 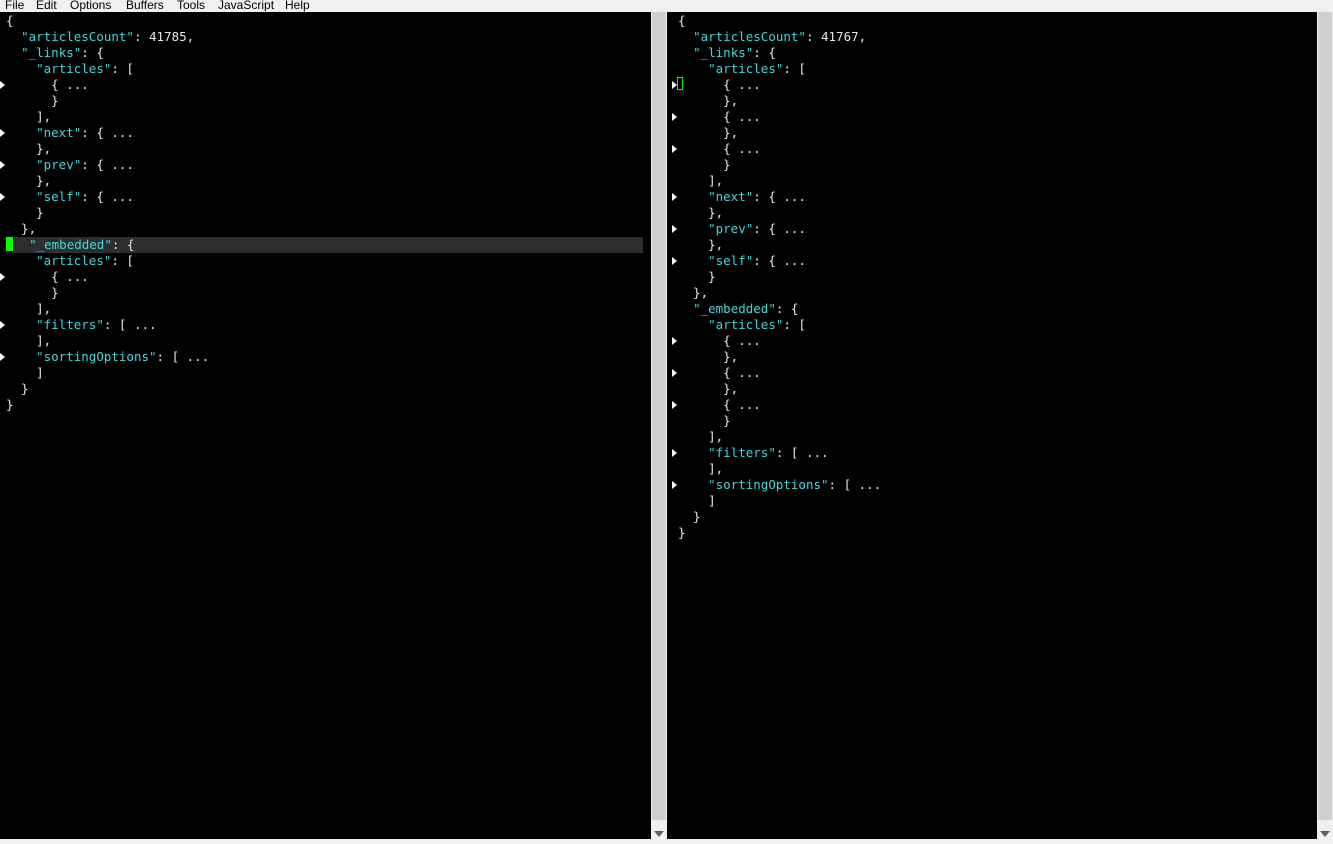 I want to click on right-scrollbar-thumb, so click(x=1325, y=416).